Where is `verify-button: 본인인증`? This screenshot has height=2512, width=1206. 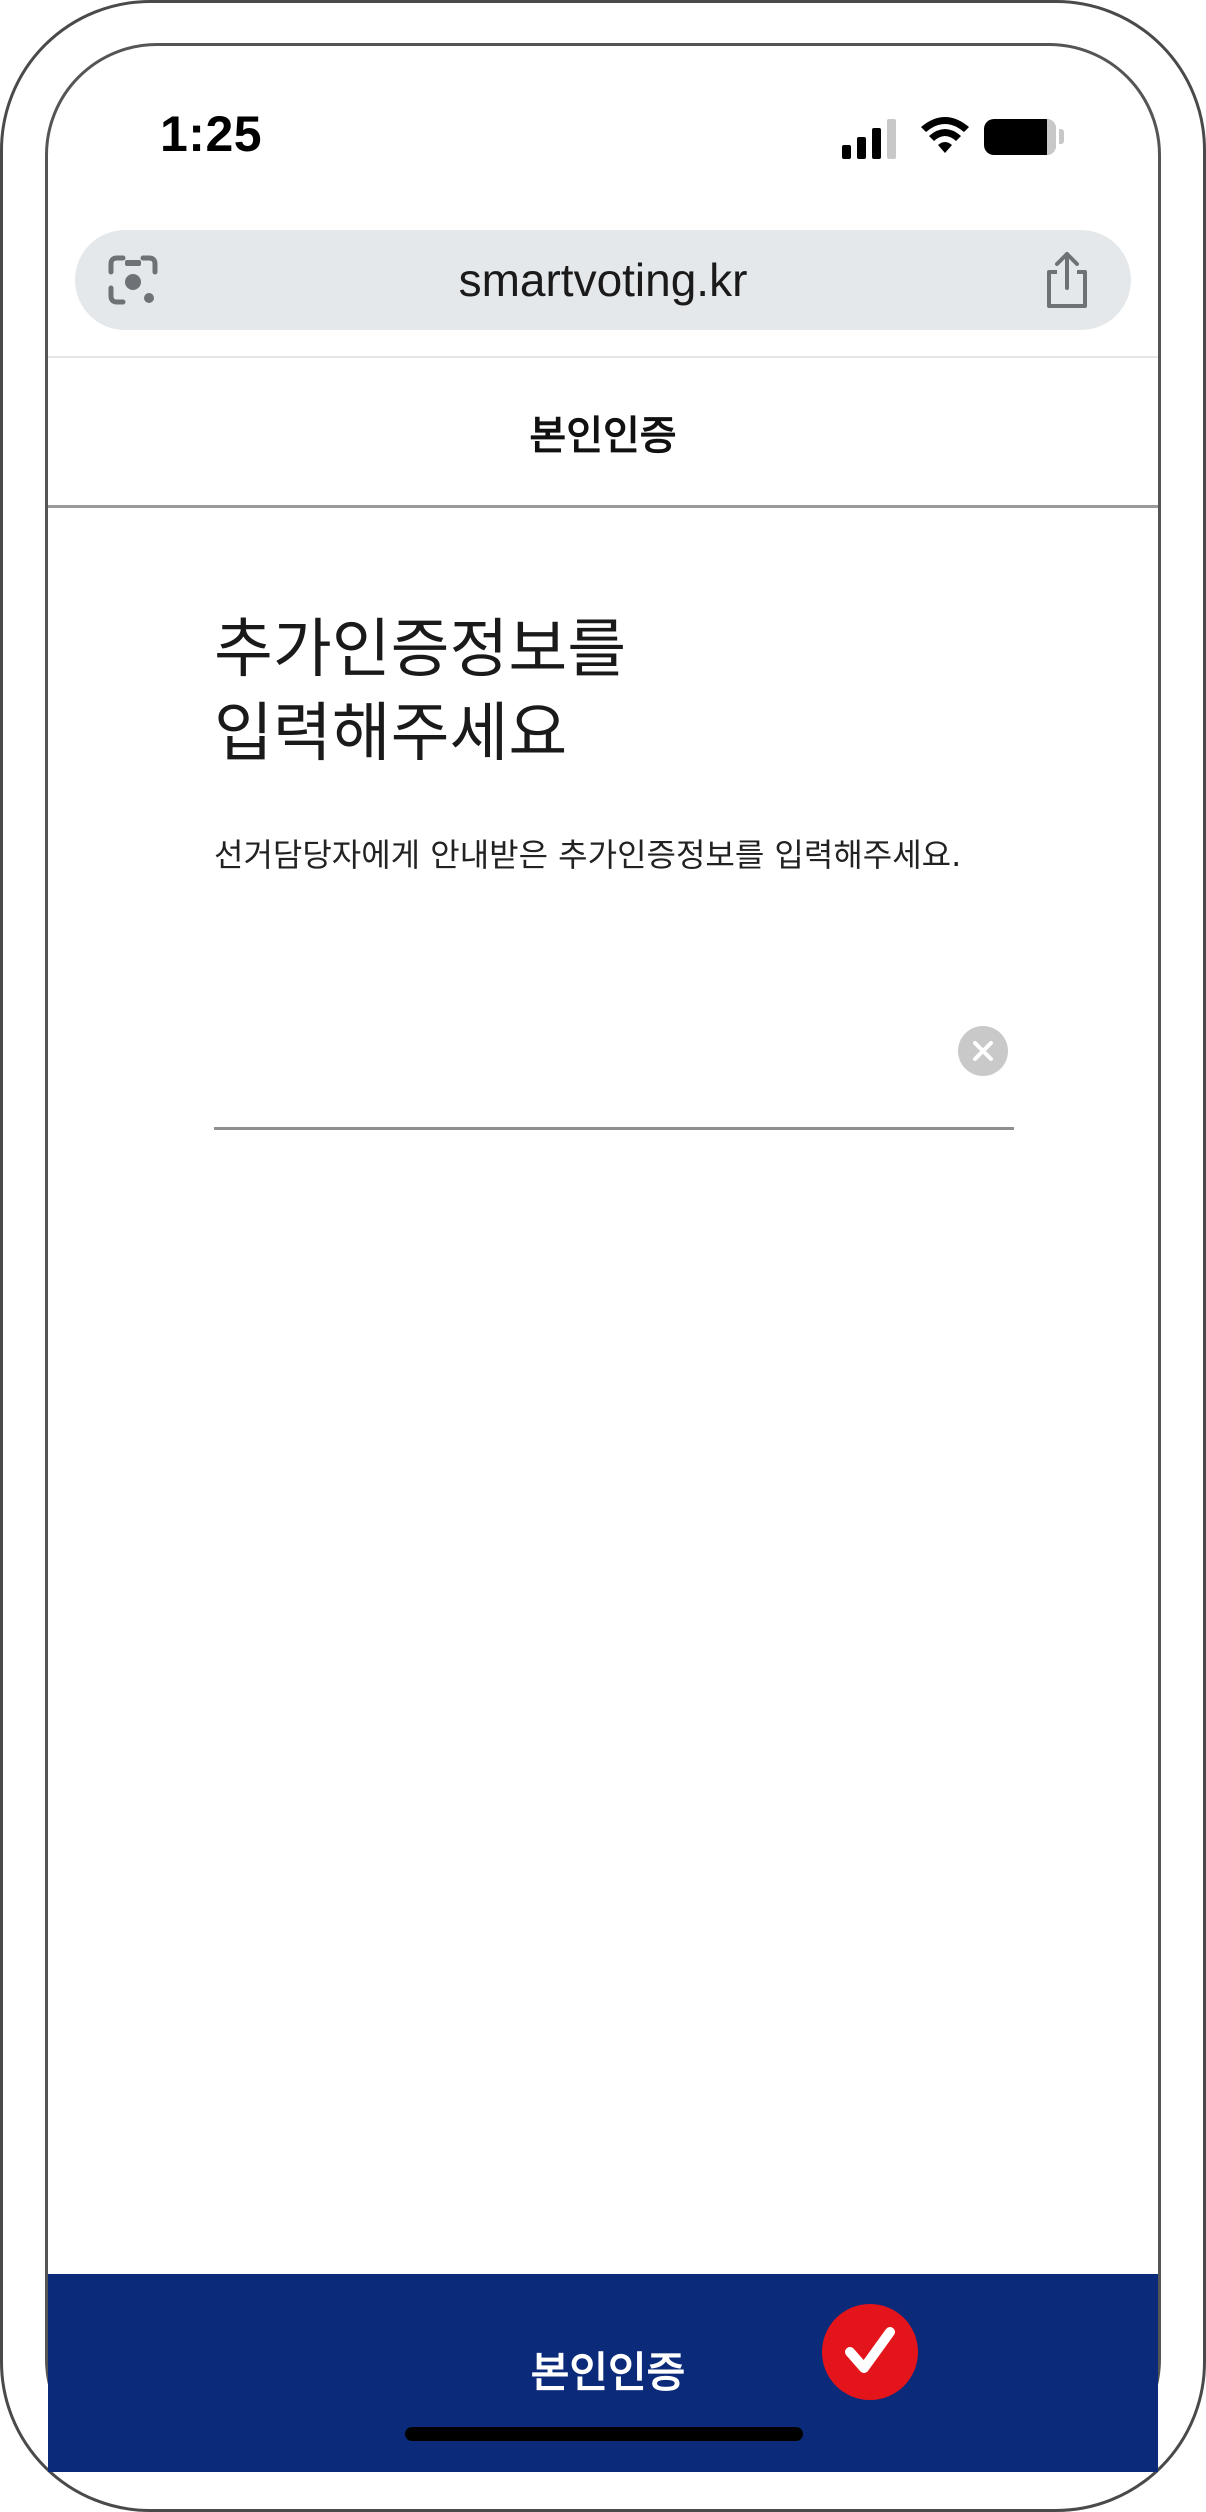
verify-button: 본인인증 is located at coordinates (603, 2373).